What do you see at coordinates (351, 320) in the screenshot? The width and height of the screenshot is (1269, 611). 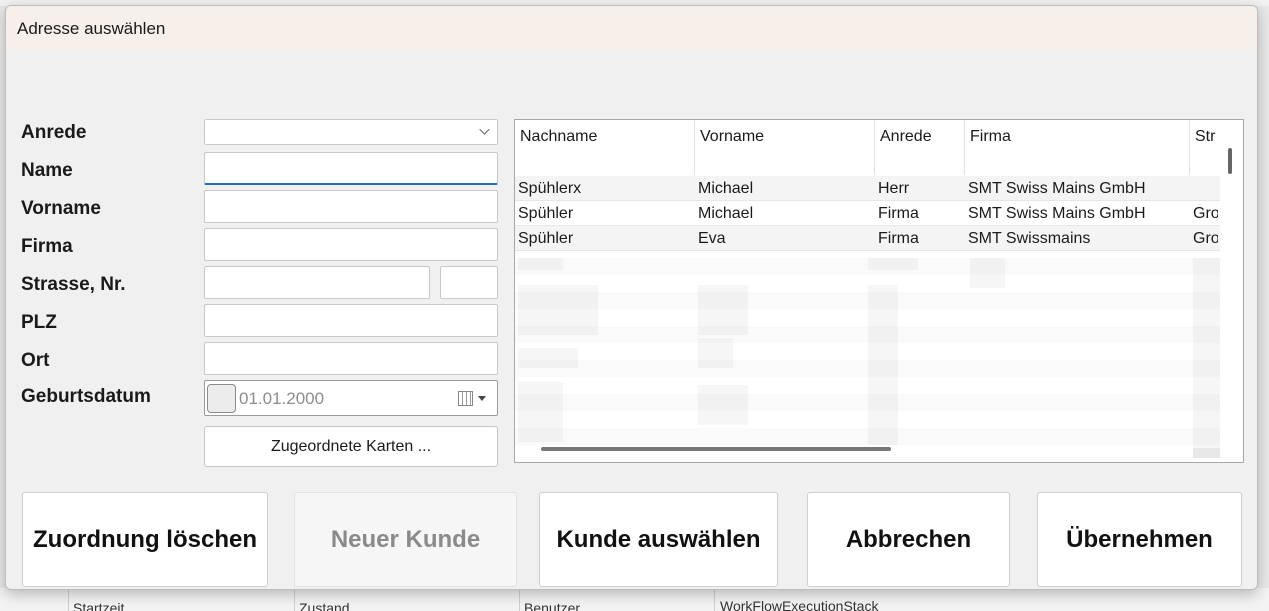 I see `plz-input` at bounding box center [351, 320].